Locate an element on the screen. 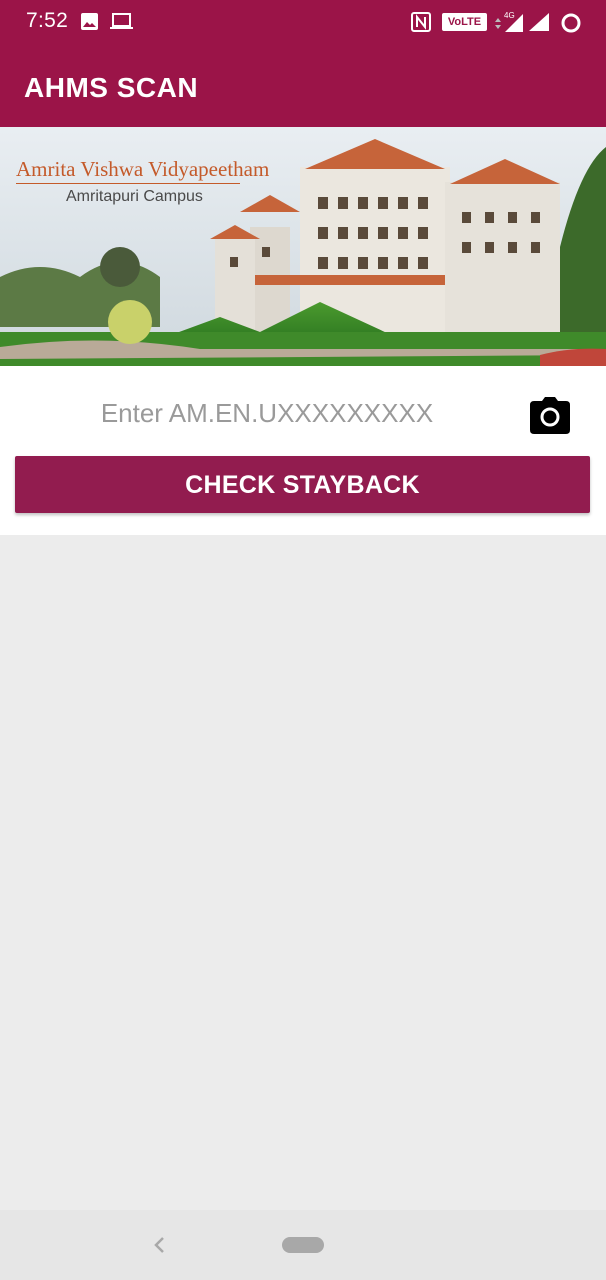 The image size is (606, 1280). banner-title: Amrita Vishwa Vidyapeetham is located at coordinates (143, 169).